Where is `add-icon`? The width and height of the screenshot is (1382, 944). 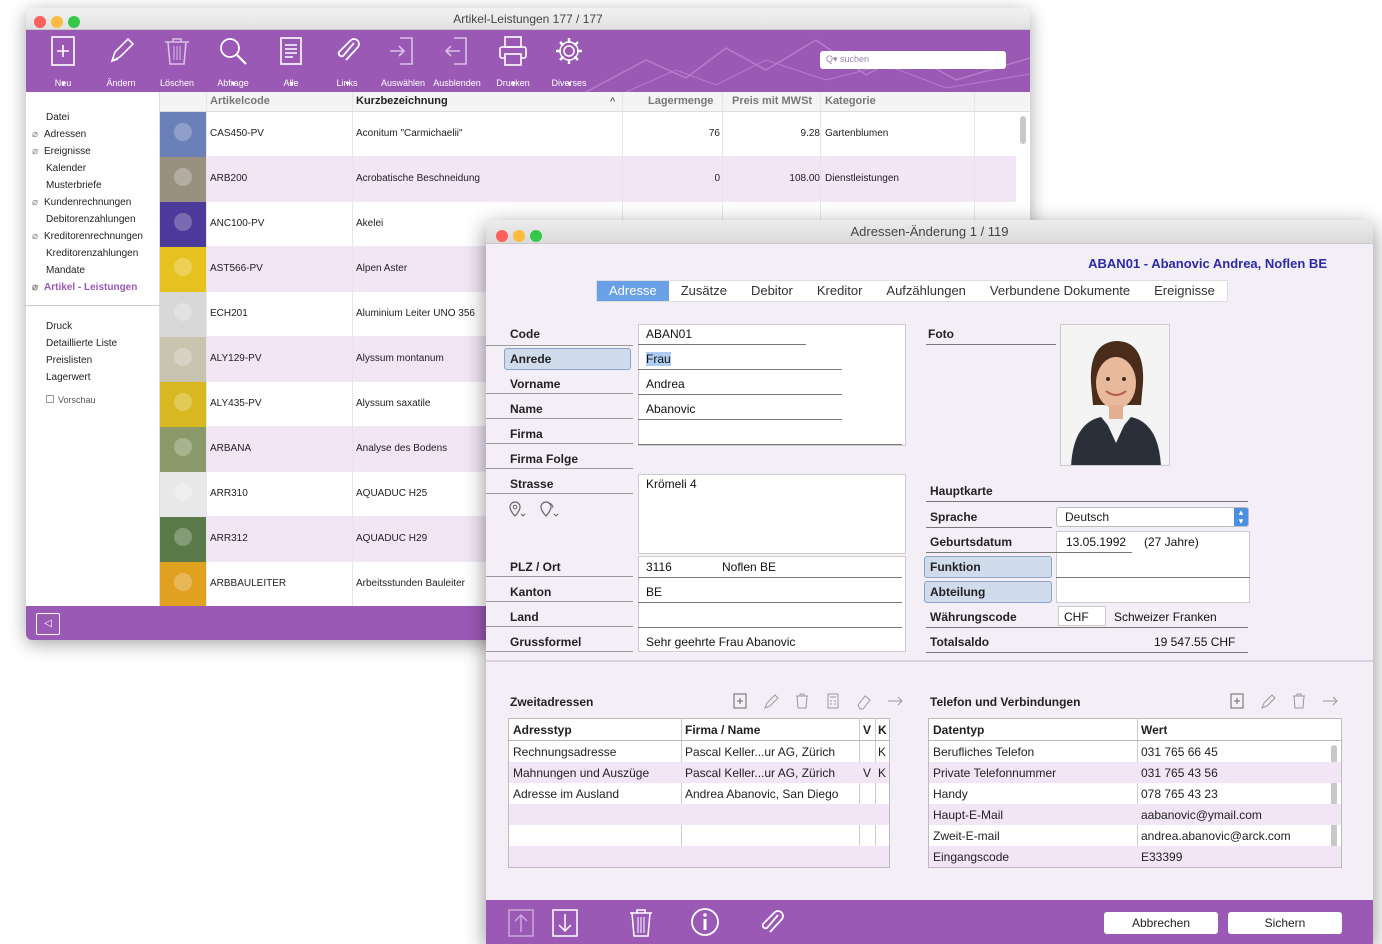 add-icon is located at coordinates (740, 701).